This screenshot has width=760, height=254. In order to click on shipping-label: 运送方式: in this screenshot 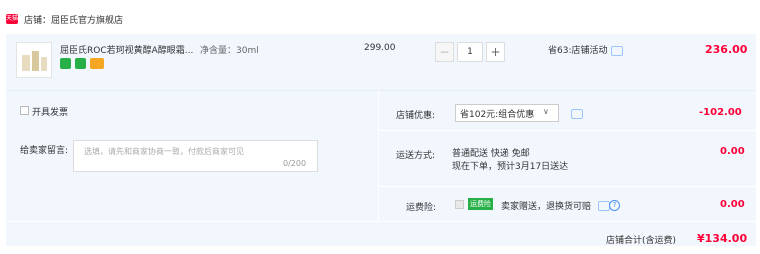, I will do `click(416, 156)`.